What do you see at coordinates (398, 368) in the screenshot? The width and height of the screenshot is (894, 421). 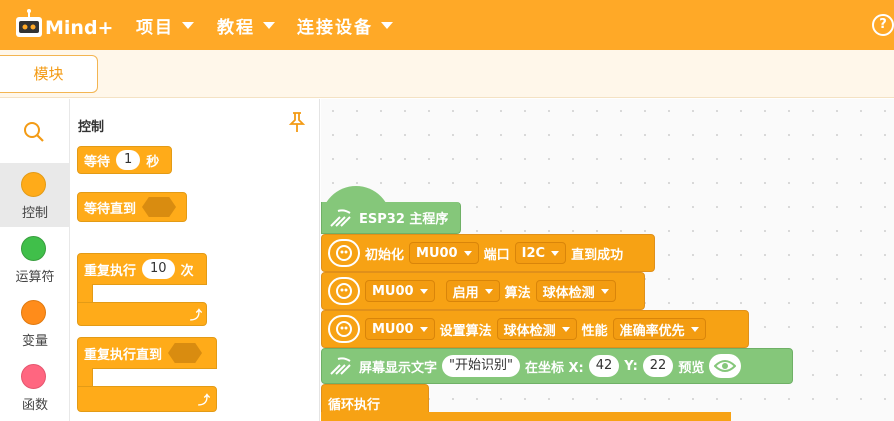 I see `display-label: 屏幕显示文字` at bounding box center [398, 368].